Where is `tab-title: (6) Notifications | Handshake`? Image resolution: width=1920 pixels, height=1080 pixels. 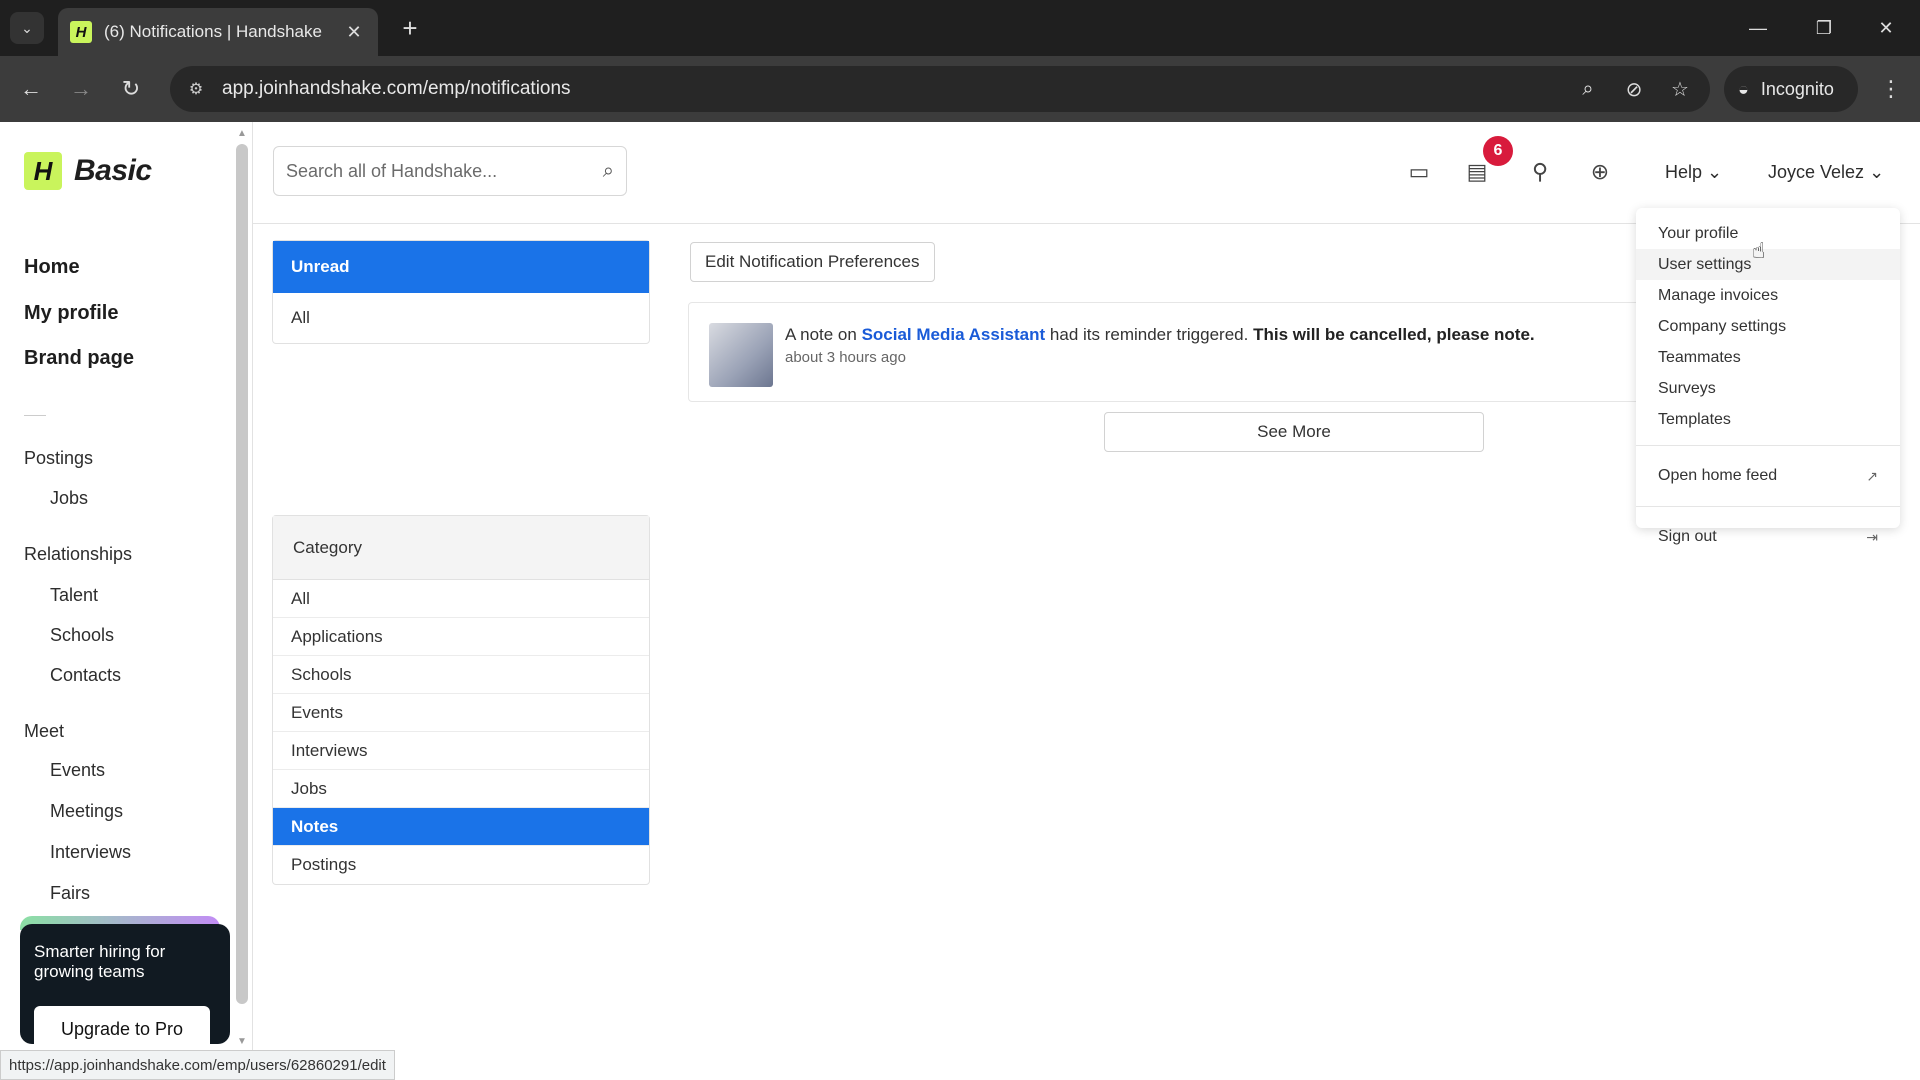
tab-title: (6) Notifications | Handshake is located at coordinates (213, 31).